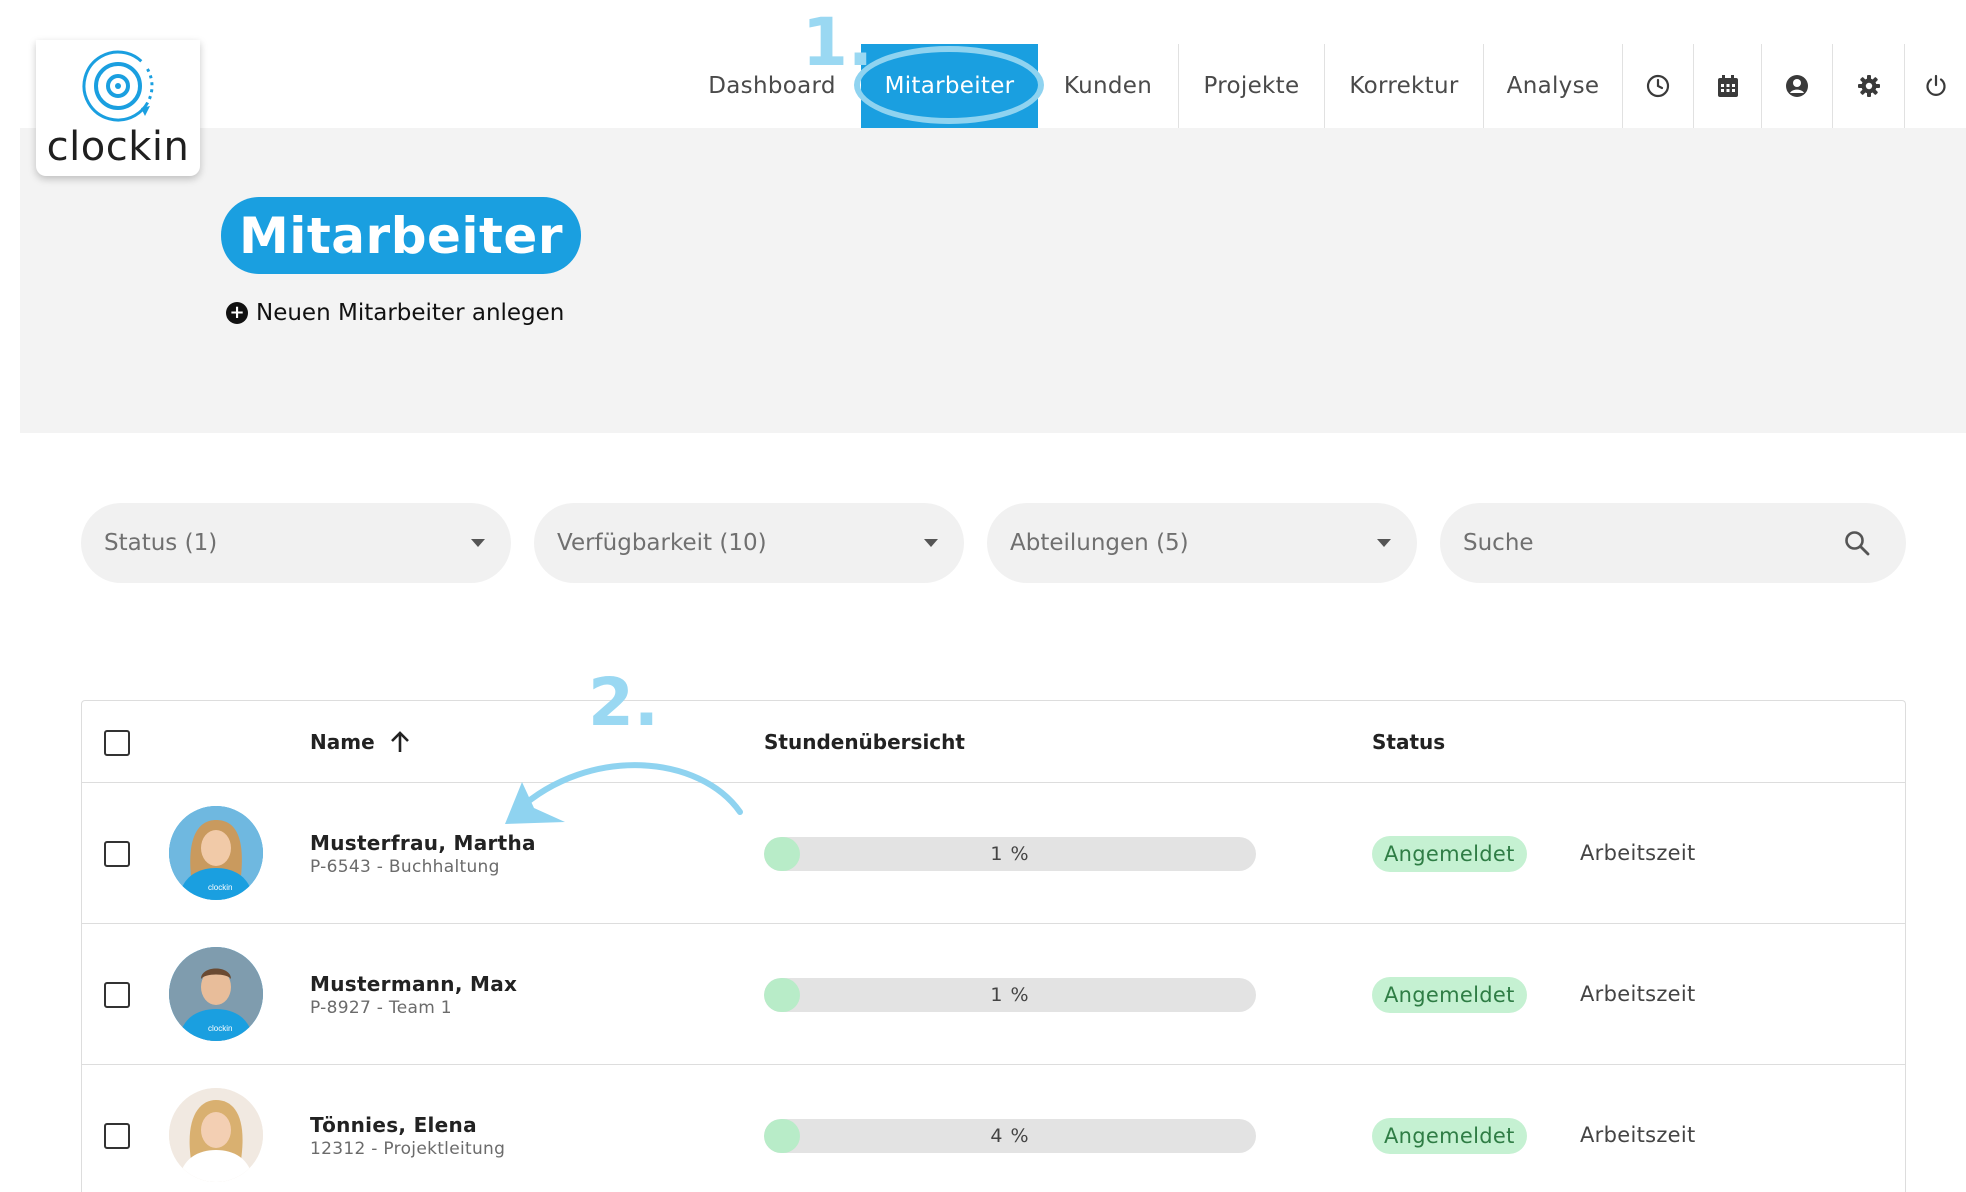 The width and height of the screenshot is (1966, 1192). Describe the element at coordinates (624, 793) in the screenshot. I see `annotation-arrow-icon` at that location.